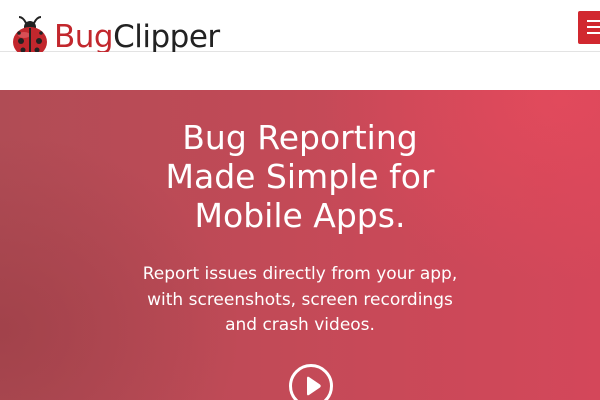 This screenshot has width=600, height=400. I want to click on hero-title-line-2: Made Simple for, so click(300, 176).